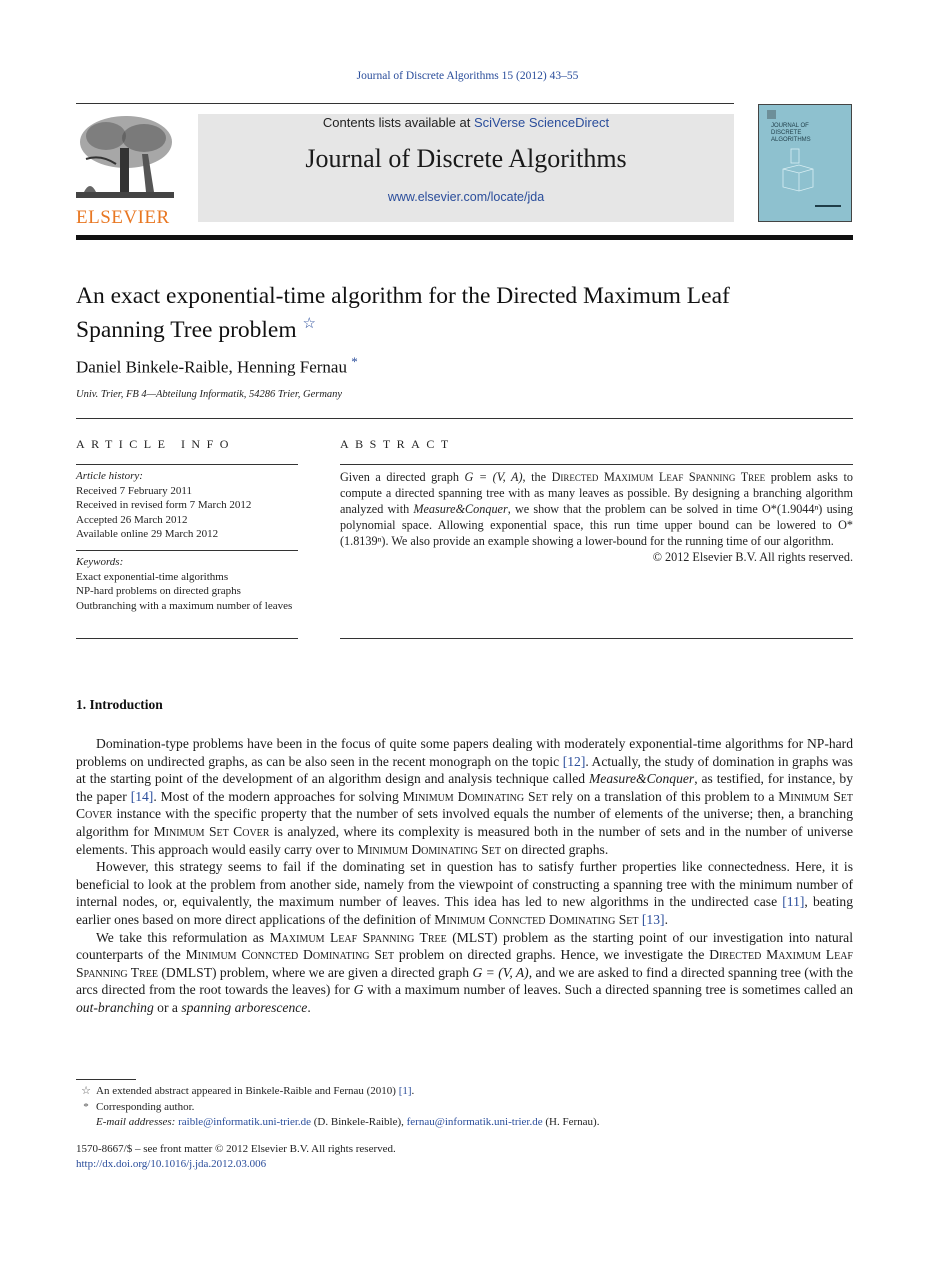  I want to click on article-info-rule-bottom, so click(187, 638).